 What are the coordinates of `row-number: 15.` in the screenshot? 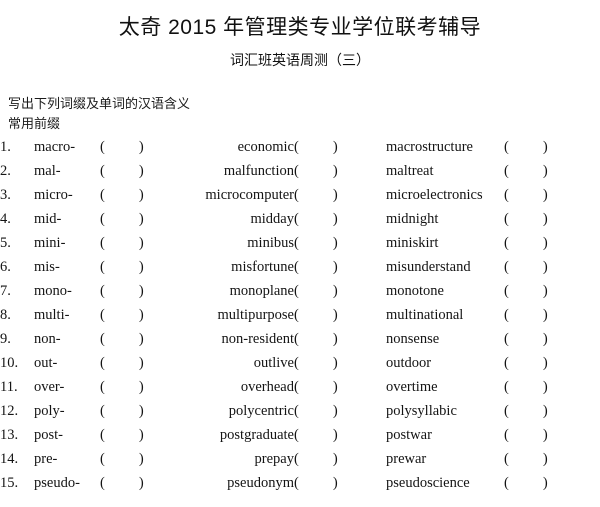 It's located at (9, 482).